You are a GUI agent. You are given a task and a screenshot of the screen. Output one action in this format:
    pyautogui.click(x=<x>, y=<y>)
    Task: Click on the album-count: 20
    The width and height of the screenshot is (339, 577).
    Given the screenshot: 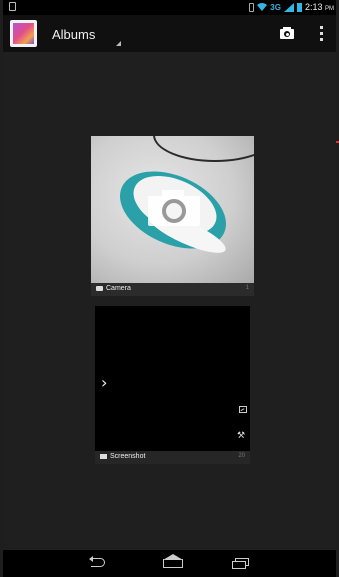 What is the action you would take?
    pyautogui.click(x=241, y=456)
    